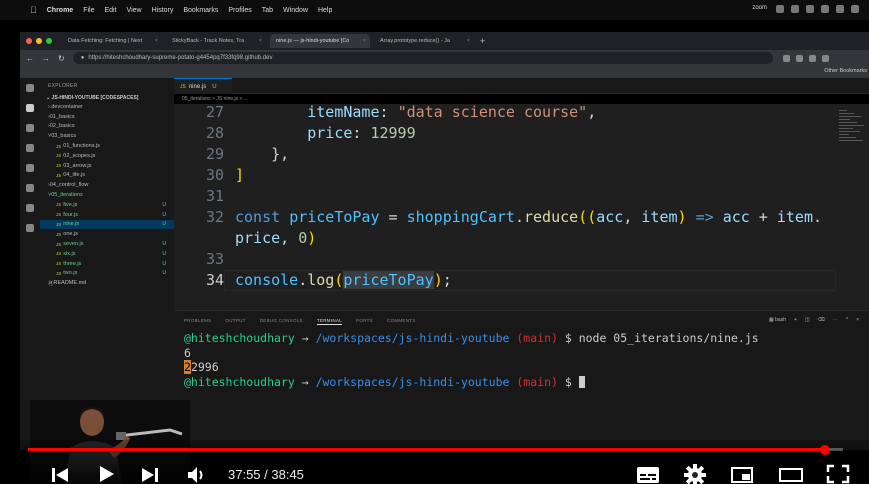 The image size is (869, 484). What do you see at coordinates (106, 474) in the screenshot?
I see `play-icon` at bounding box center [106, 474].